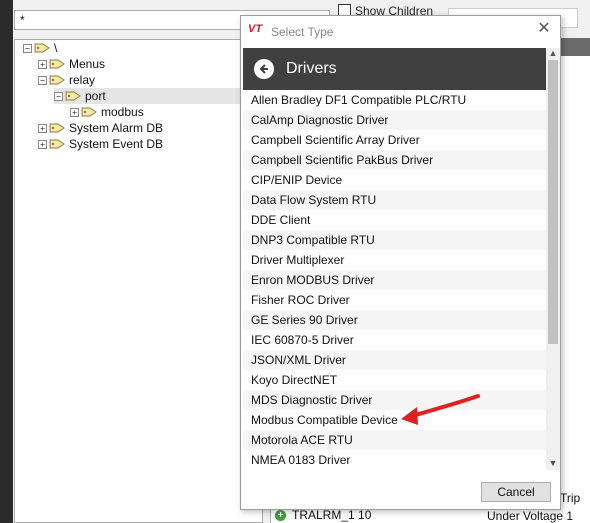 This screenshot has width=590, height=523. Describe the element at coordinates (255, 29) in the screenshot. I see `vt-logo: VT` at that location.